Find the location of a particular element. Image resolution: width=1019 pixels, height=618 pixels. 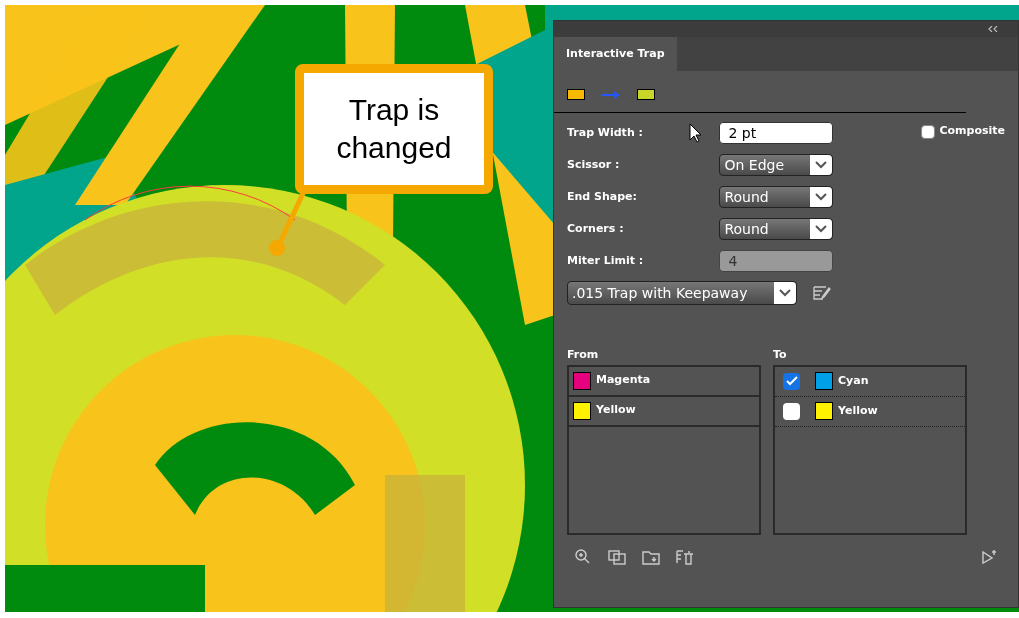

edit-preset-icon is located at coordinates (823, 293).